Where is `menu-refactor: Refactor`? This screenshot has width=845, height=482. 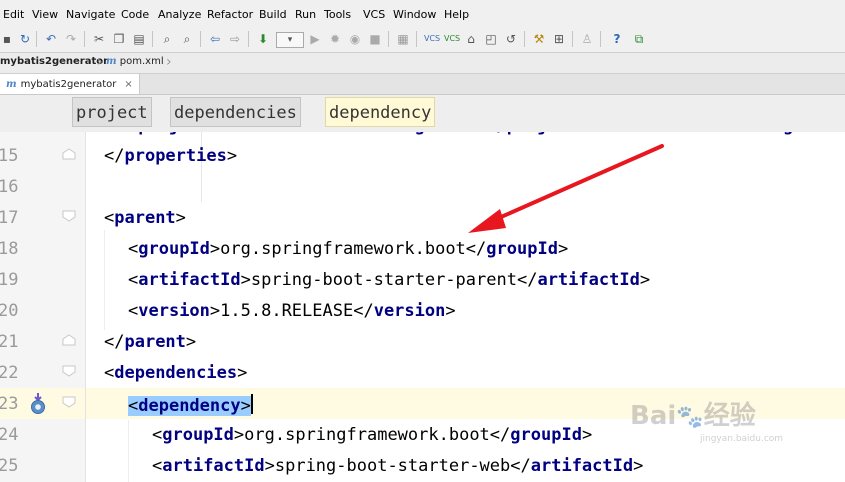 menu-refactor: Refactor is located at coordinates (230, 14).